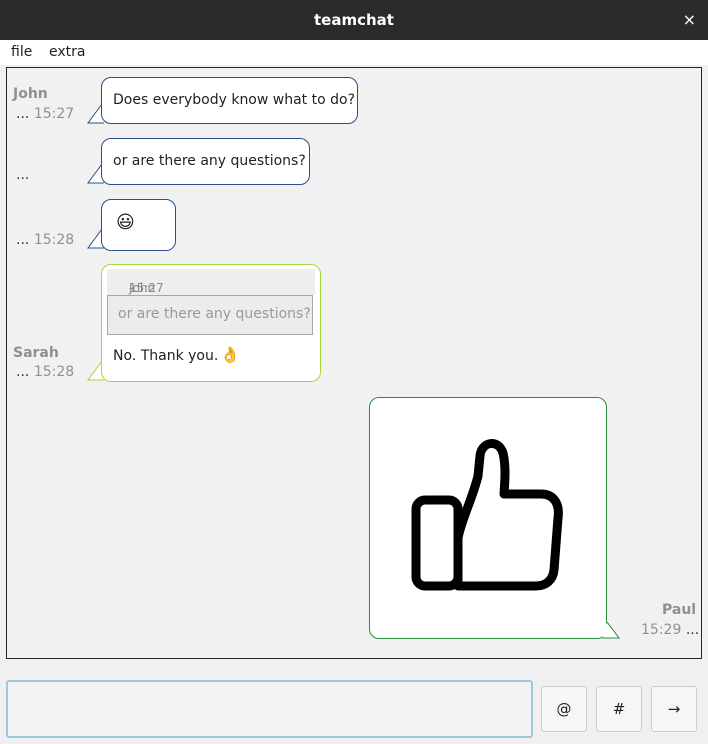 Image resolution: width=708 pixels, height=744 pixels. I want to click on timestamp: 15:27, so click(54, 114).